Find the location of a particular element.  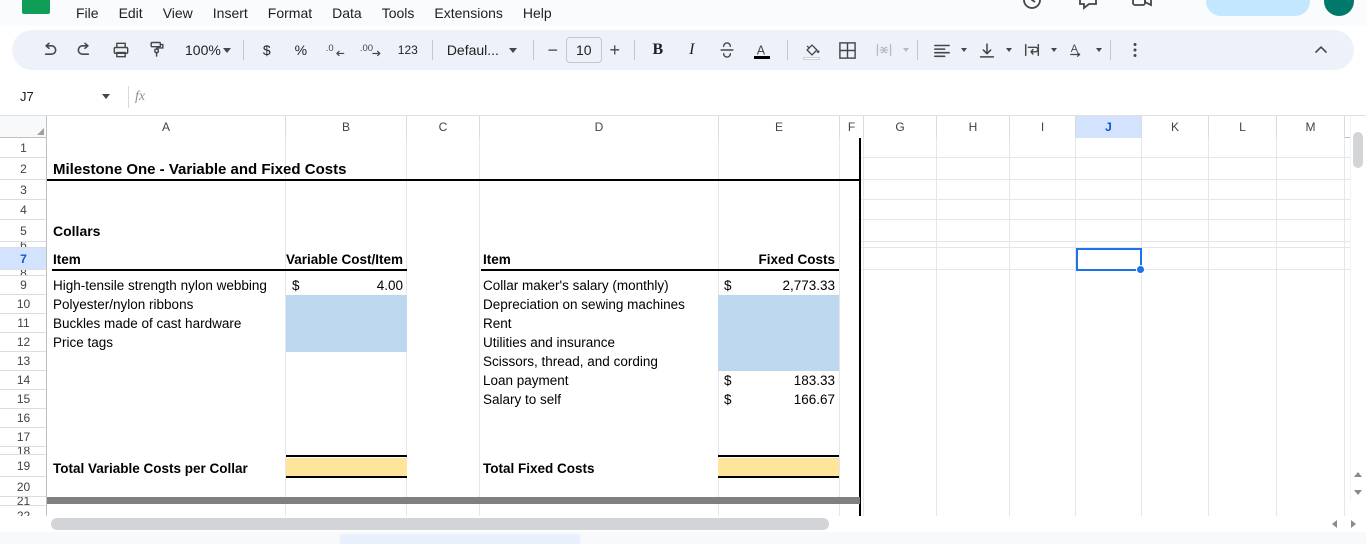

column-header-E: E is located at coordinates (779, 127).